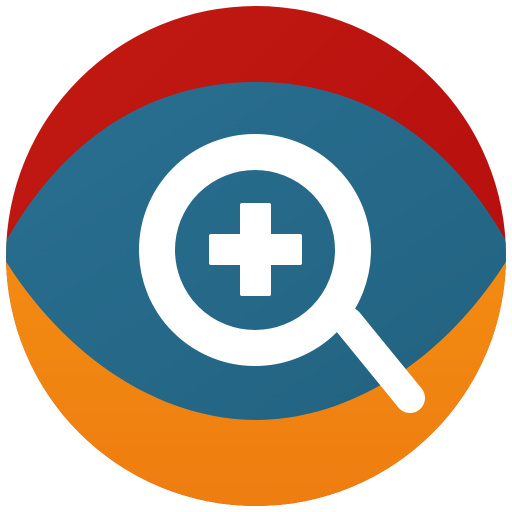 Image resolution: width=512 pixels, height=512 pixels. I want to click on plus-vertical-bar, so click(255, 249).